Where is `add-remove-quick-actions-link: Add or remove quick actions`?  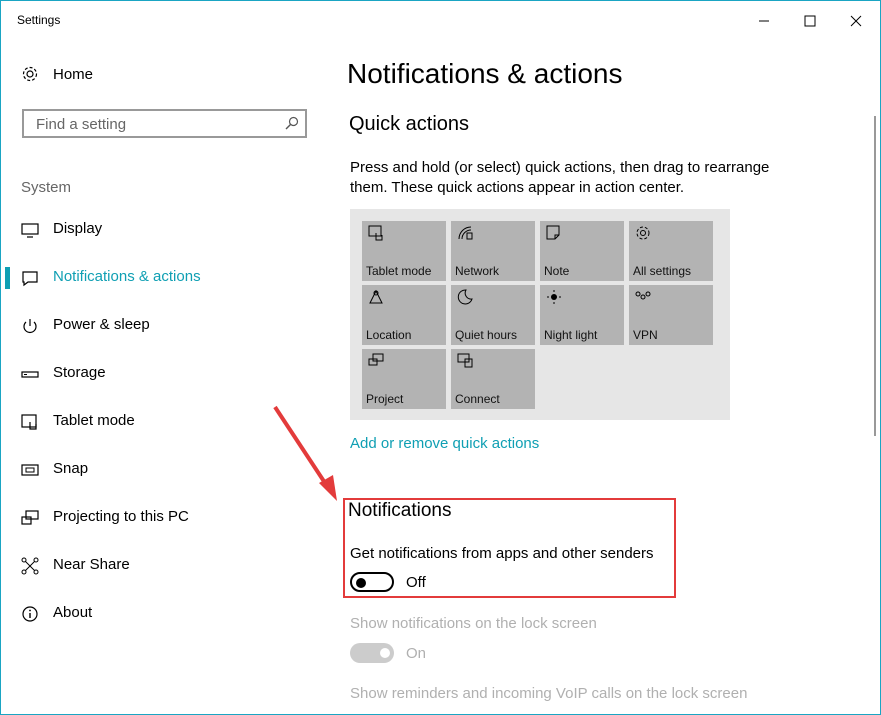 add-remove-quick-actions-link: Add or remove quick actions is located at coordinates (444, 443).